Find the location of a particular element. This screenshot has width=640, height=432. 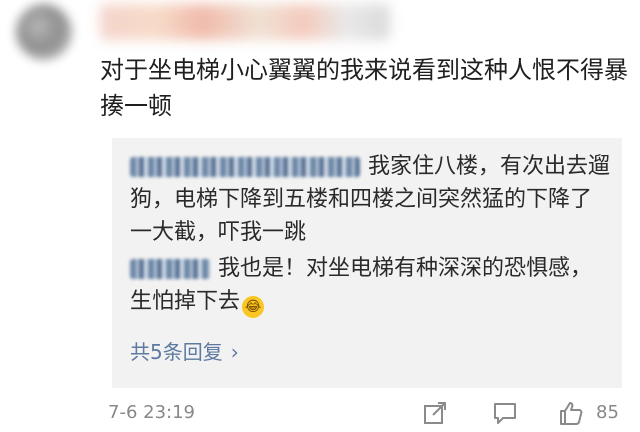

username-blurred is located at coordinates (245, 22).